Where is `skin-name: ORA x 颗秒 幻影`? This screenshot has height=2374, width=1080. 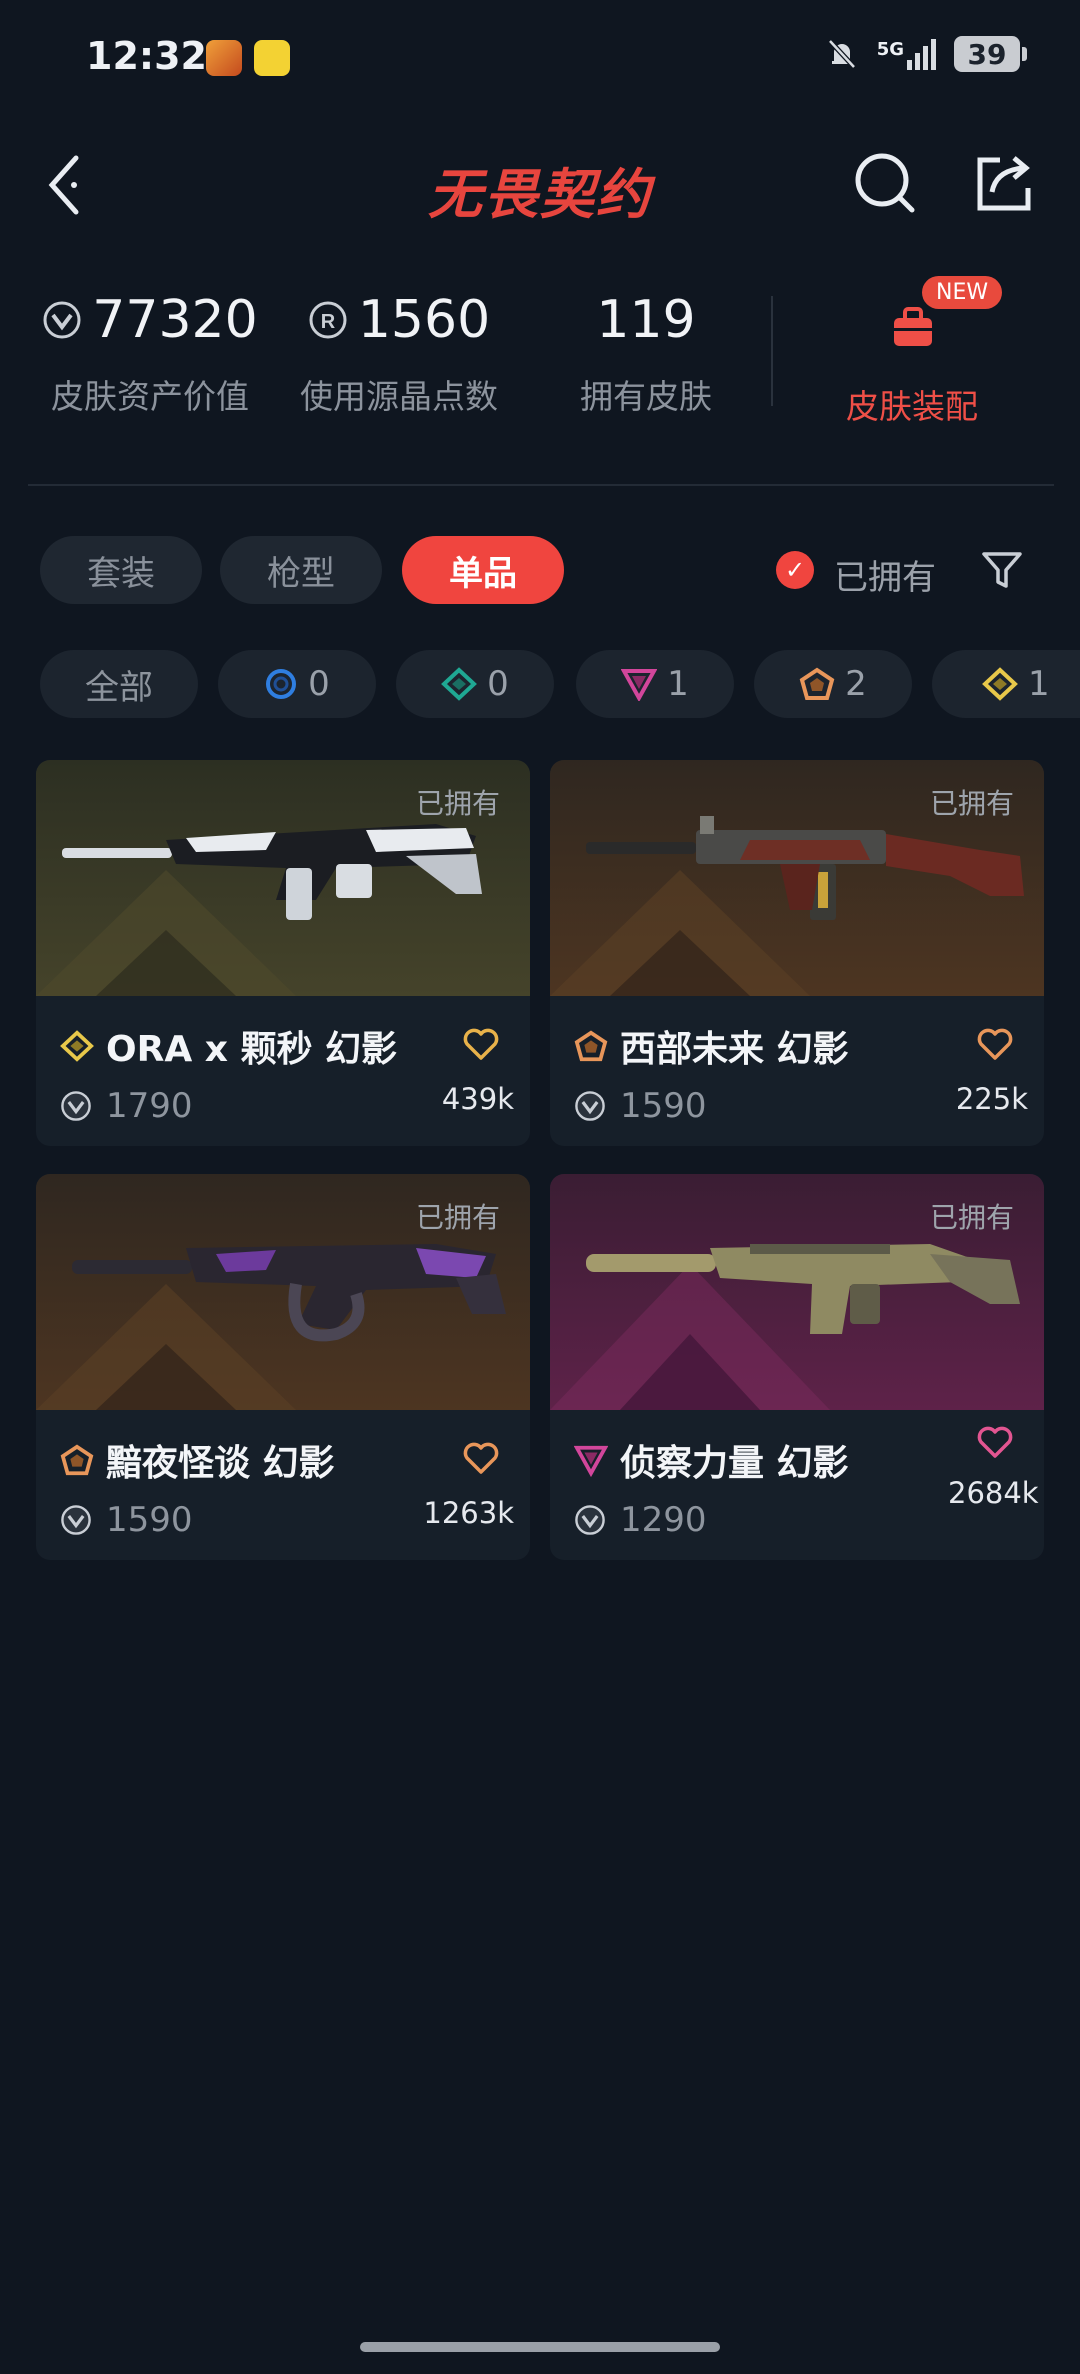
skin-name: ORA x 颗秒 幻影 is located at coordinates (228, 1046).